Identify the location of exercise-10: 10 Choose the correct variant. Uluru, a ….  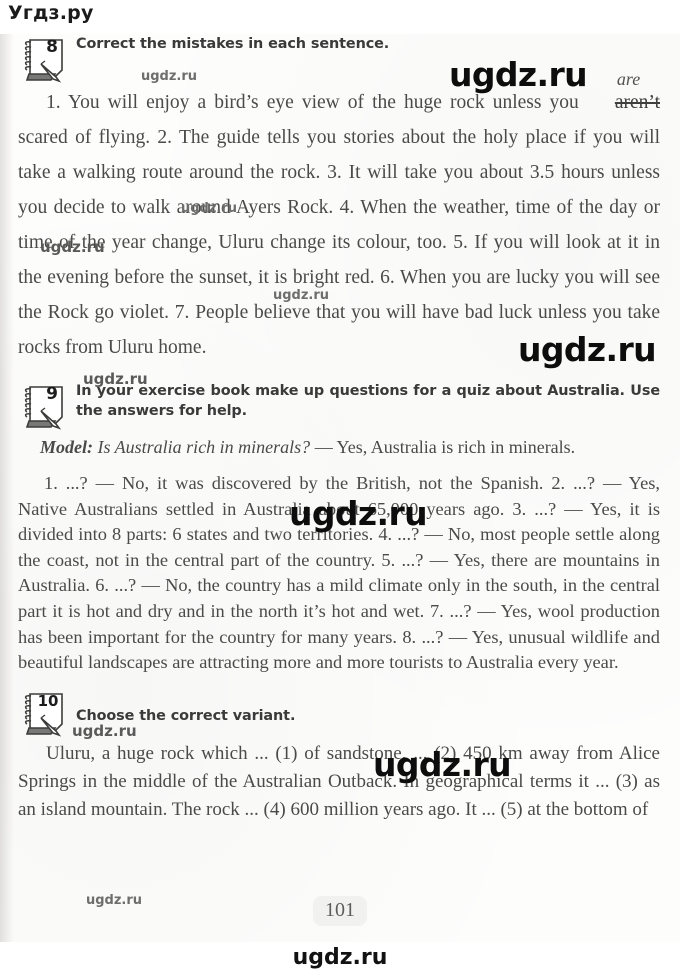
(340, 756).